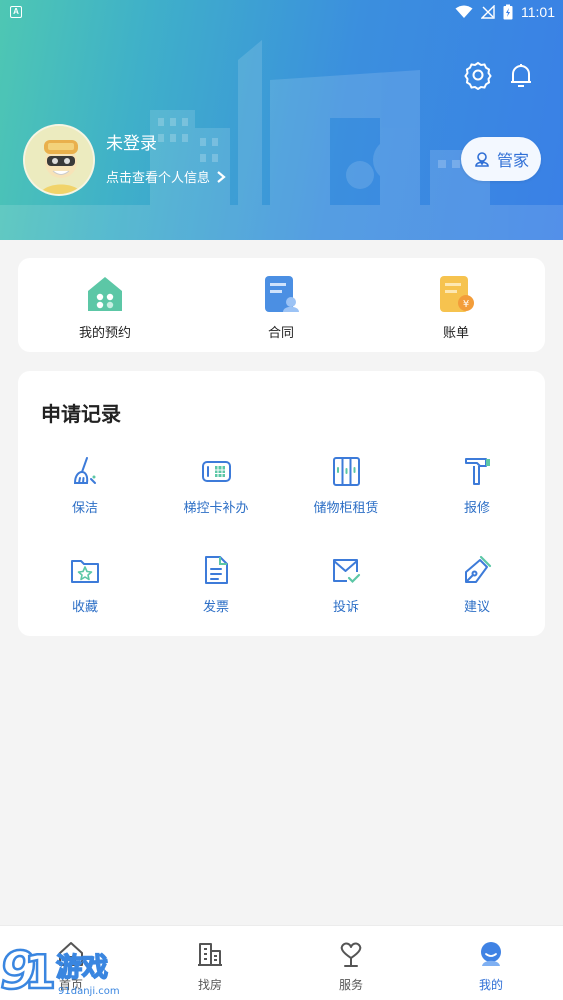  I want to click on elevator-card-reissue-label: 梯控卡补办, so click(216, 508).